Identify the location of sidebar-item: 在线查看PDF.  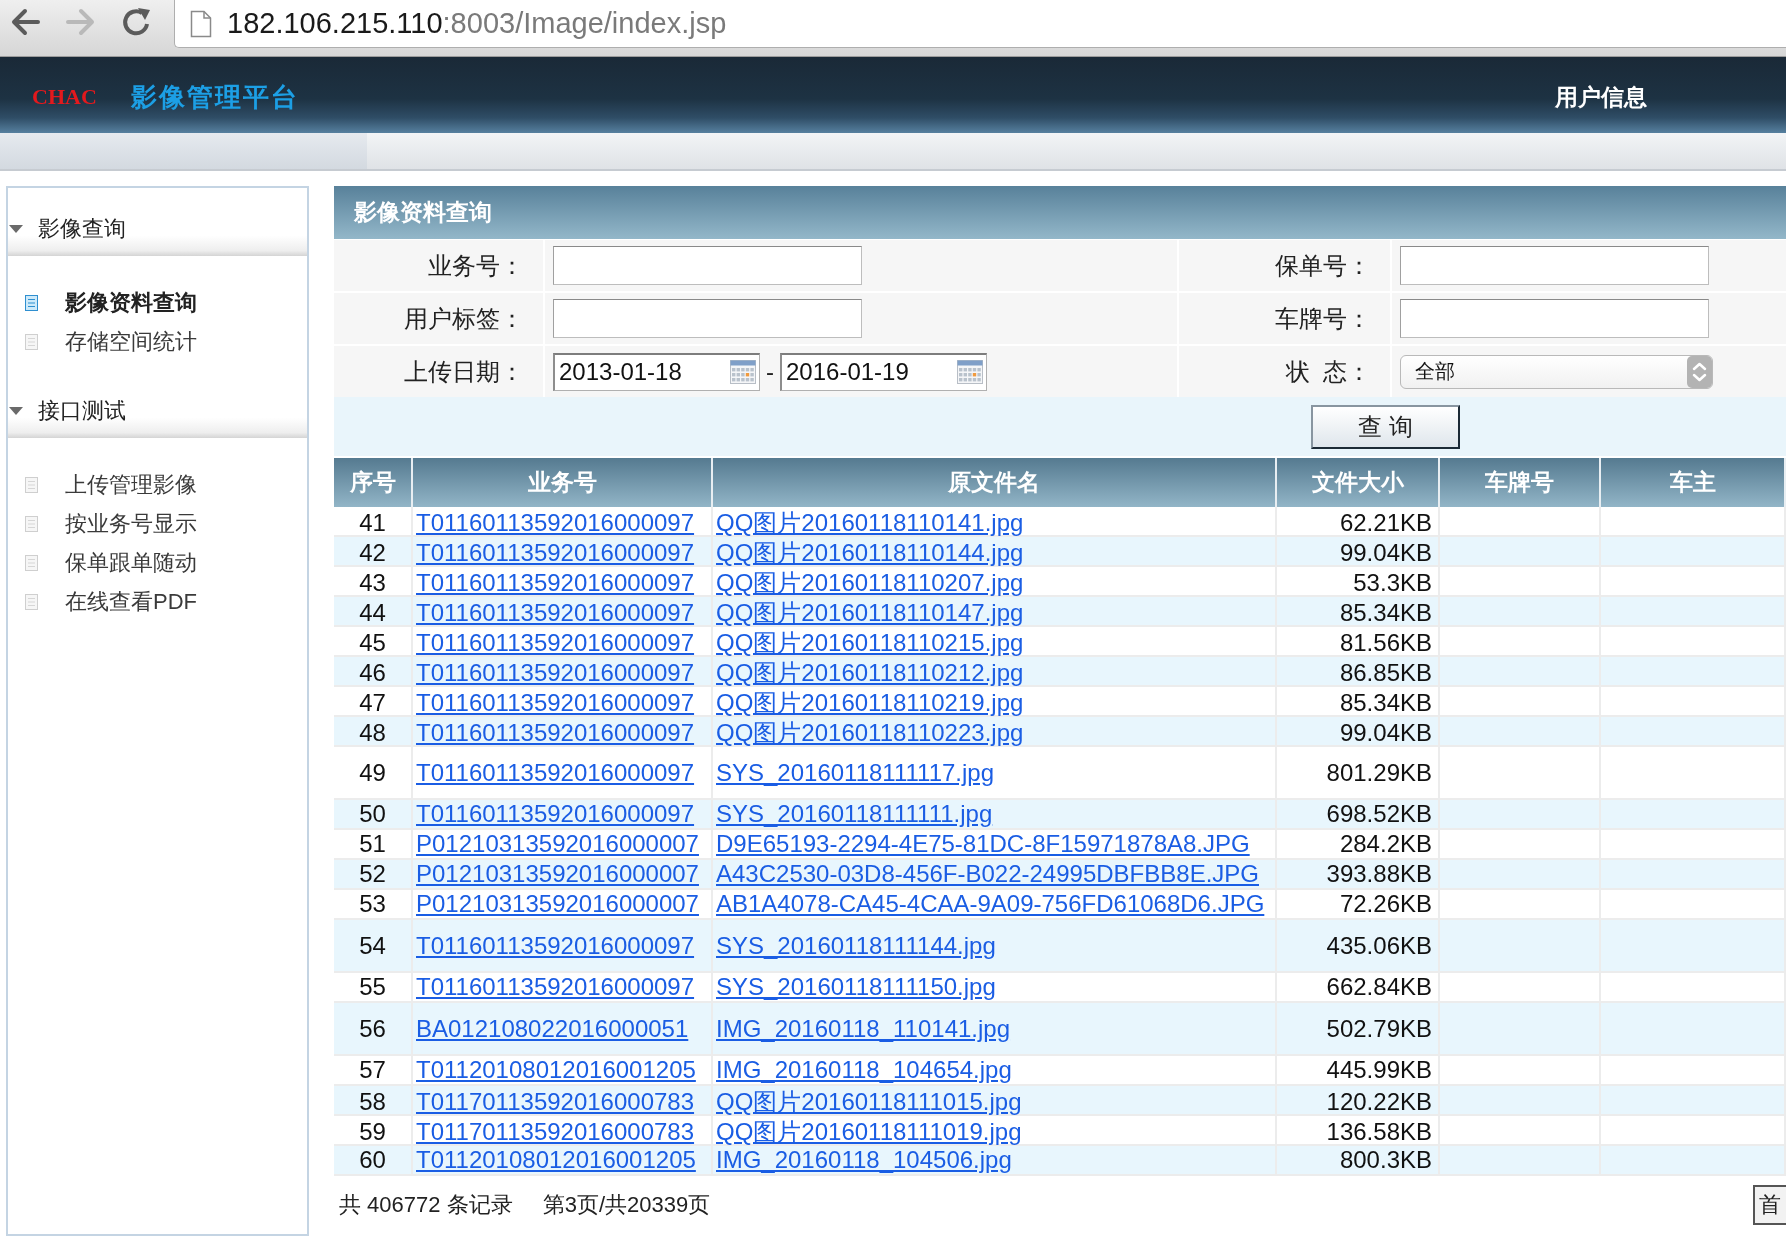
(157, 601).